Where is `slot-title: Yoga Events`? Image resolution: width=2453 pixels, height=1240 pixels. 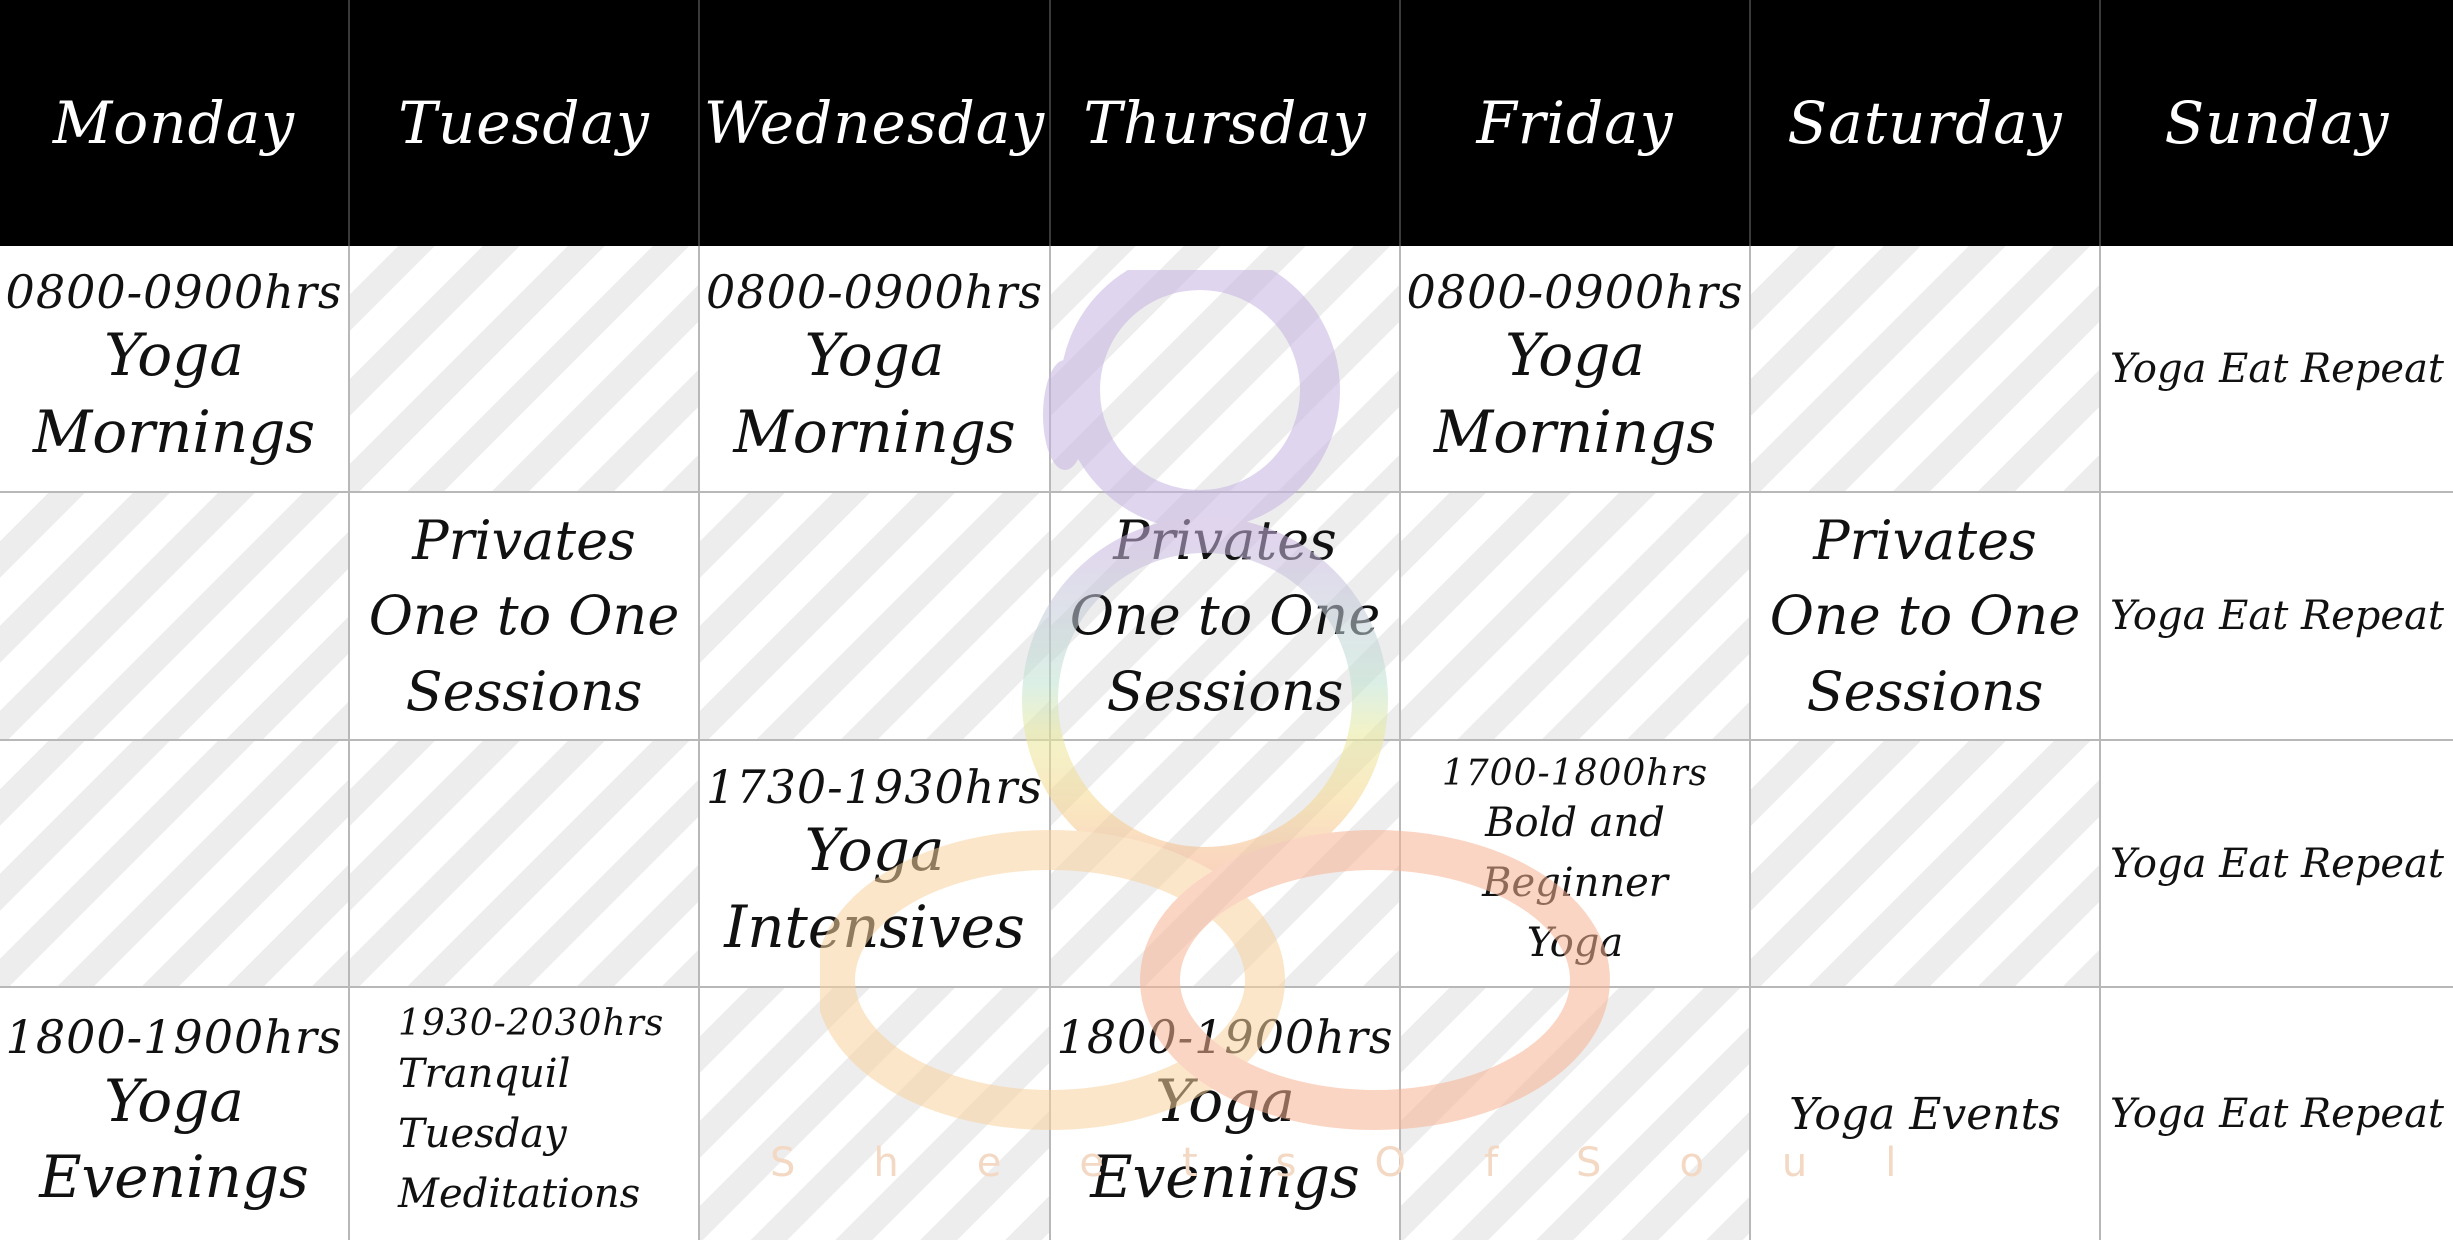
slot-title: Yoga Events is located at coordinates (1925, 1114).